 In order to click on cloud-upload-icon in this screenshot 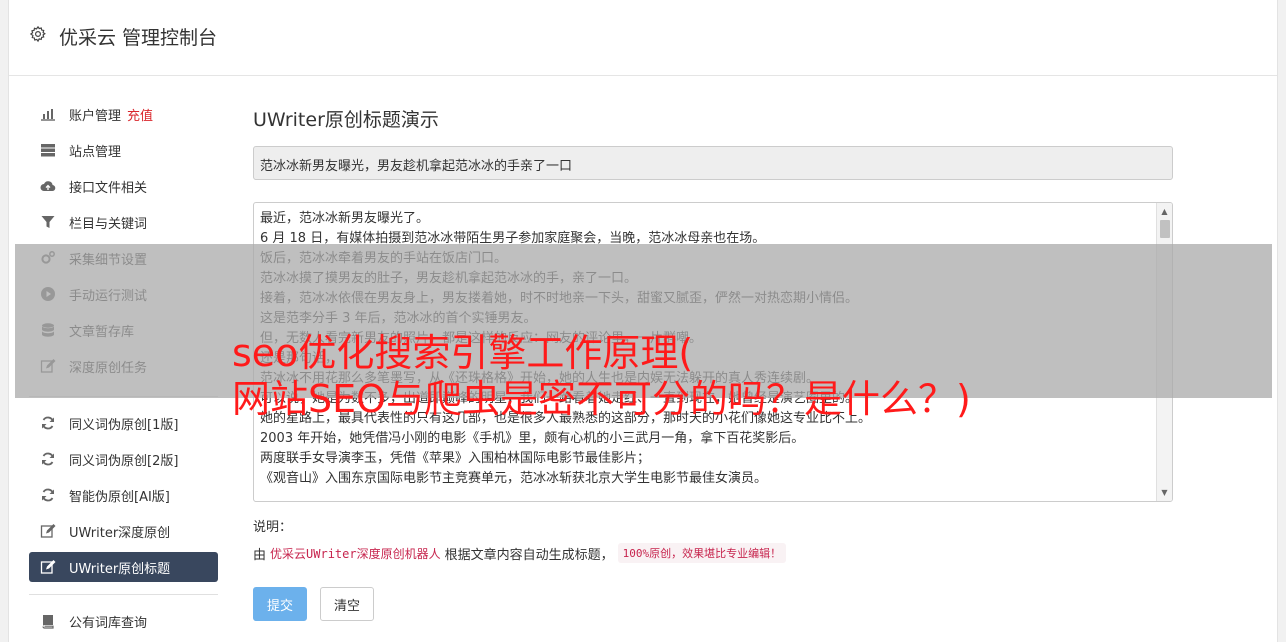, I will do `click(48, 186)`.